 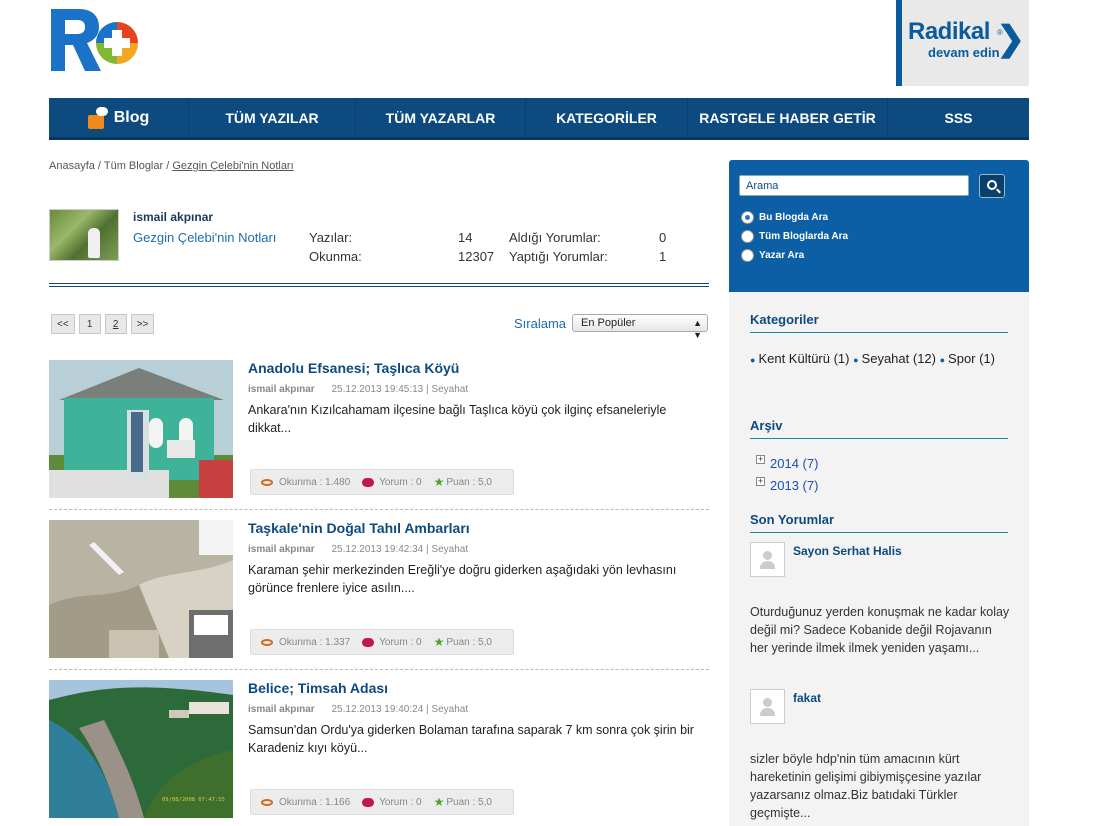 What do you see at coordinates (971, 358) in the screenshot?
I see `category-link: Spor (1)` at bounding box center [971, 358].